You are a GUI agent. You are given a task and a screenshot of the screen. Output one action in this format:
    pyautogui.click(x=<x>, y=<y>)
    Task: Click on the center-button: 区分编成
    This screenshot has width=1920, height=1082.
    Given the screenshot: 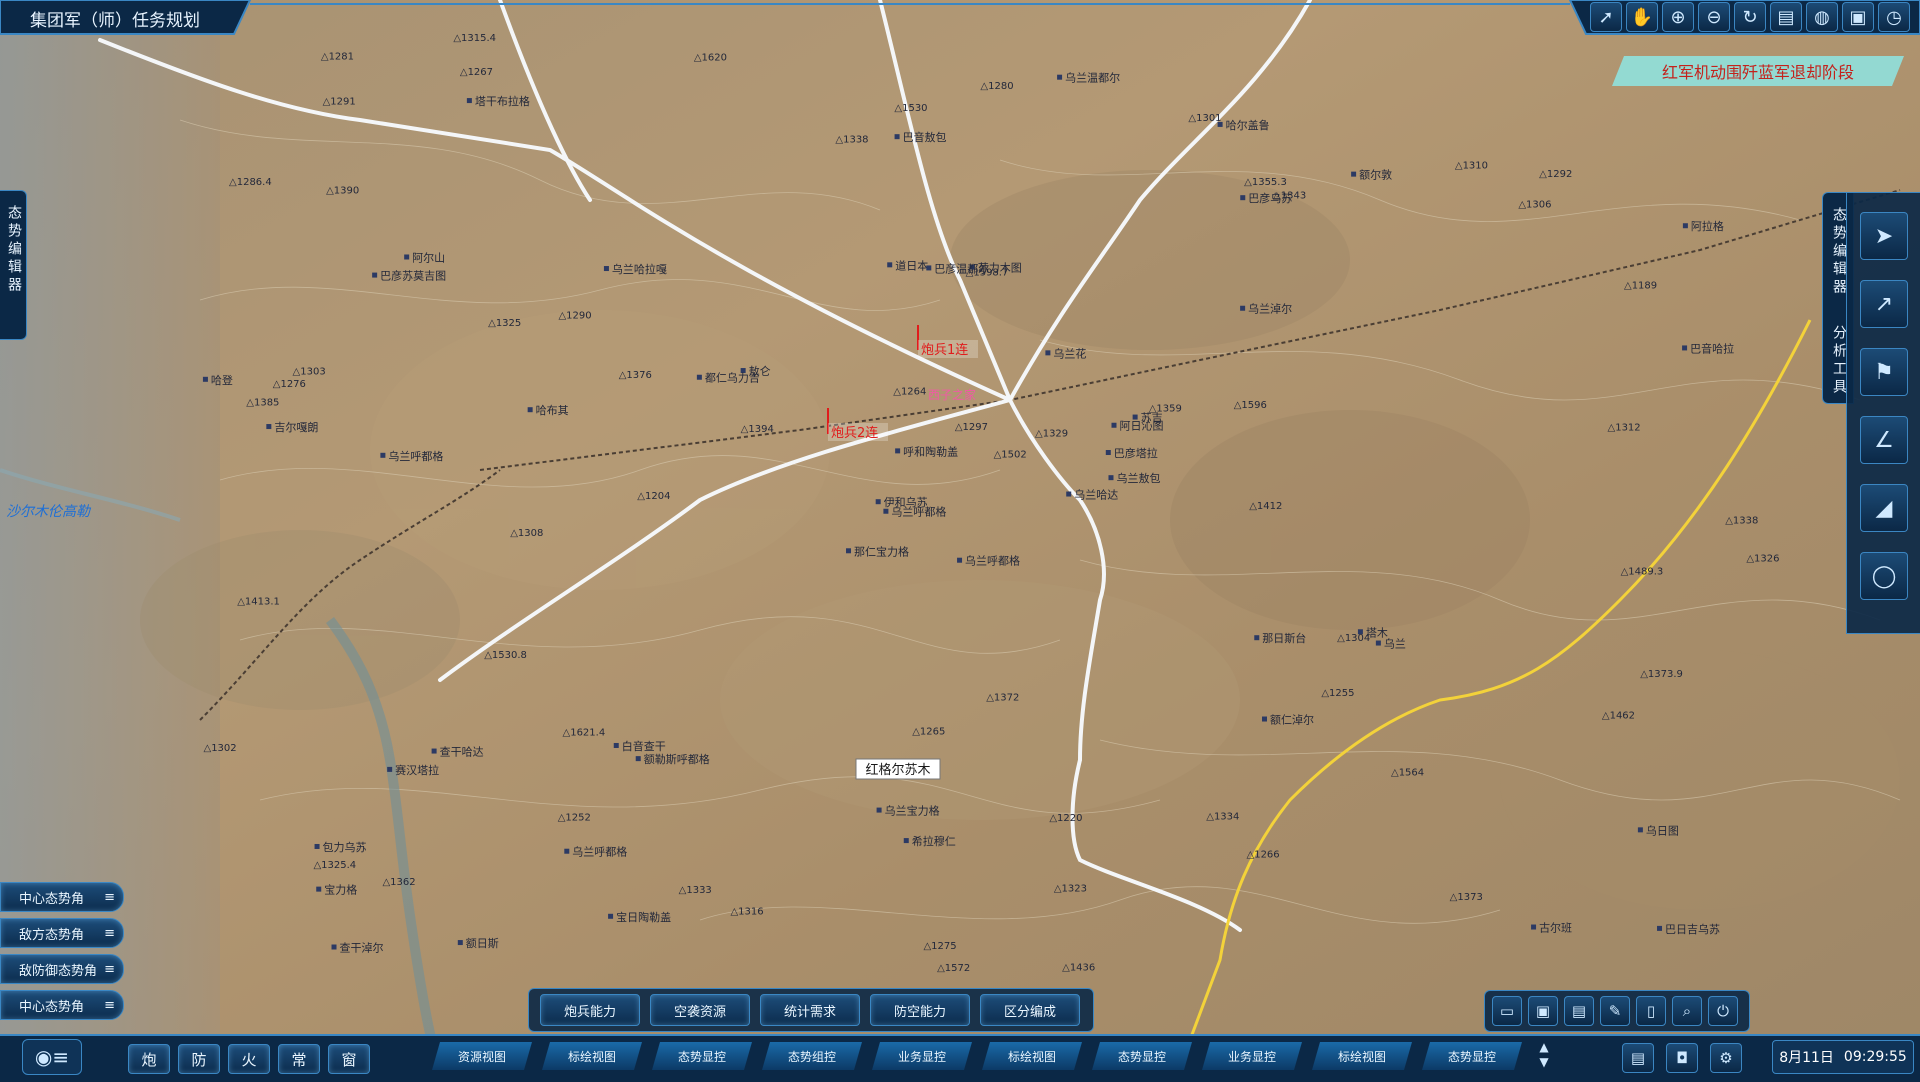 What is the action you would take?
    pyautogui.click(x=1030, y=1010)
    